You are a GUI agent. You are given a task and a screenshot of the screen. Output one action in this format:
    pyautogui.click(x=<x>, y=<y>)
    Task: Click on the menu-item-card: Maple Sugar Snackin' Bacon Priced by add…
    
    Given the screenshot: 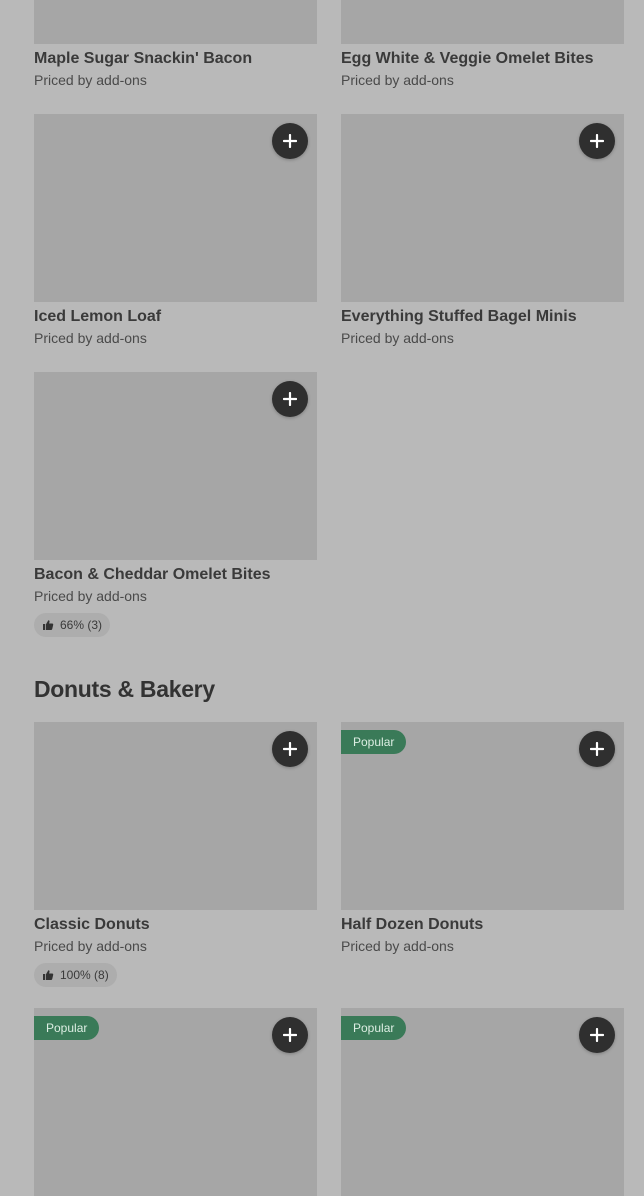 What is the action you would take?
    pyautogui.click(x=175, y=44)
    